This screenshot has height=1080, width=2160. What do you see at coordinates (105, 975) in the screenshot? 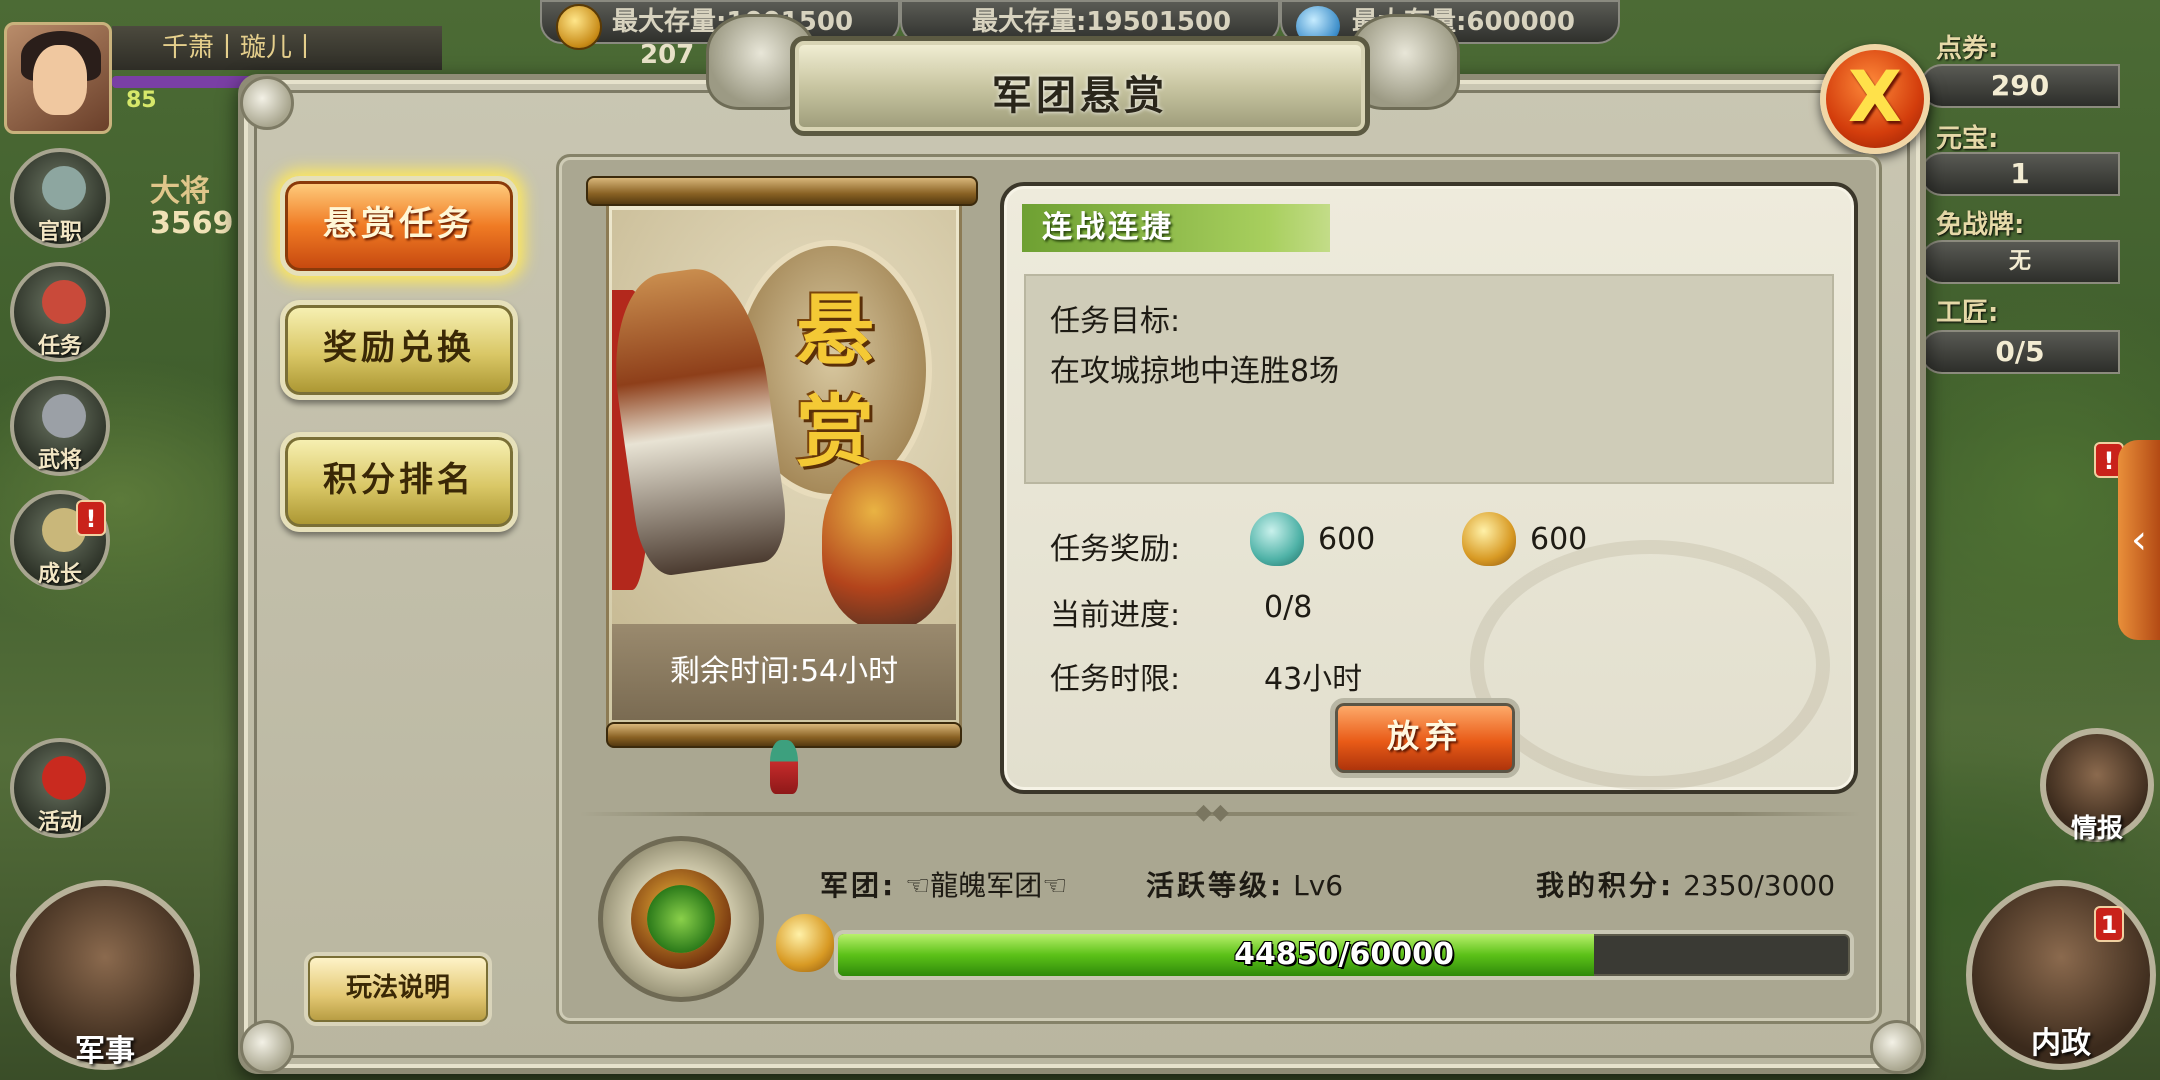
I see `military-button: 军事` at bounding box center [105, 975].